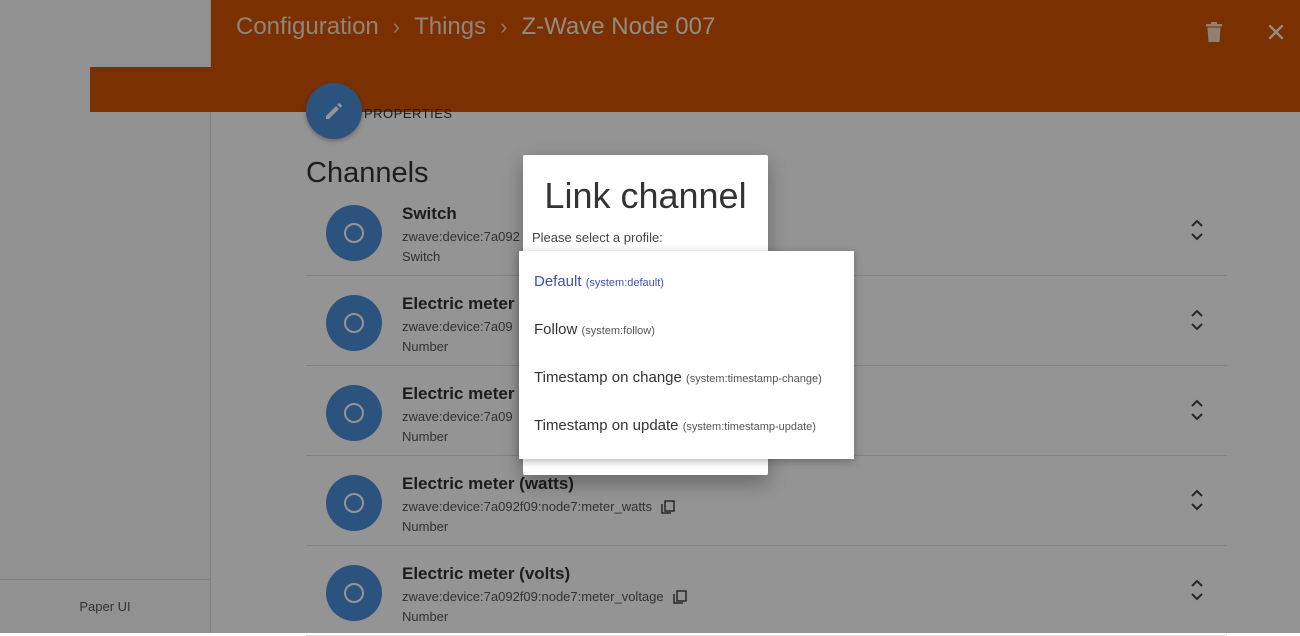 The image size is (1300, 636). What do you see at coordinates (597, 237) in the screenshot?
I see `dialog-subtitle: Please select a profile:` at bounding box center [597, 237].